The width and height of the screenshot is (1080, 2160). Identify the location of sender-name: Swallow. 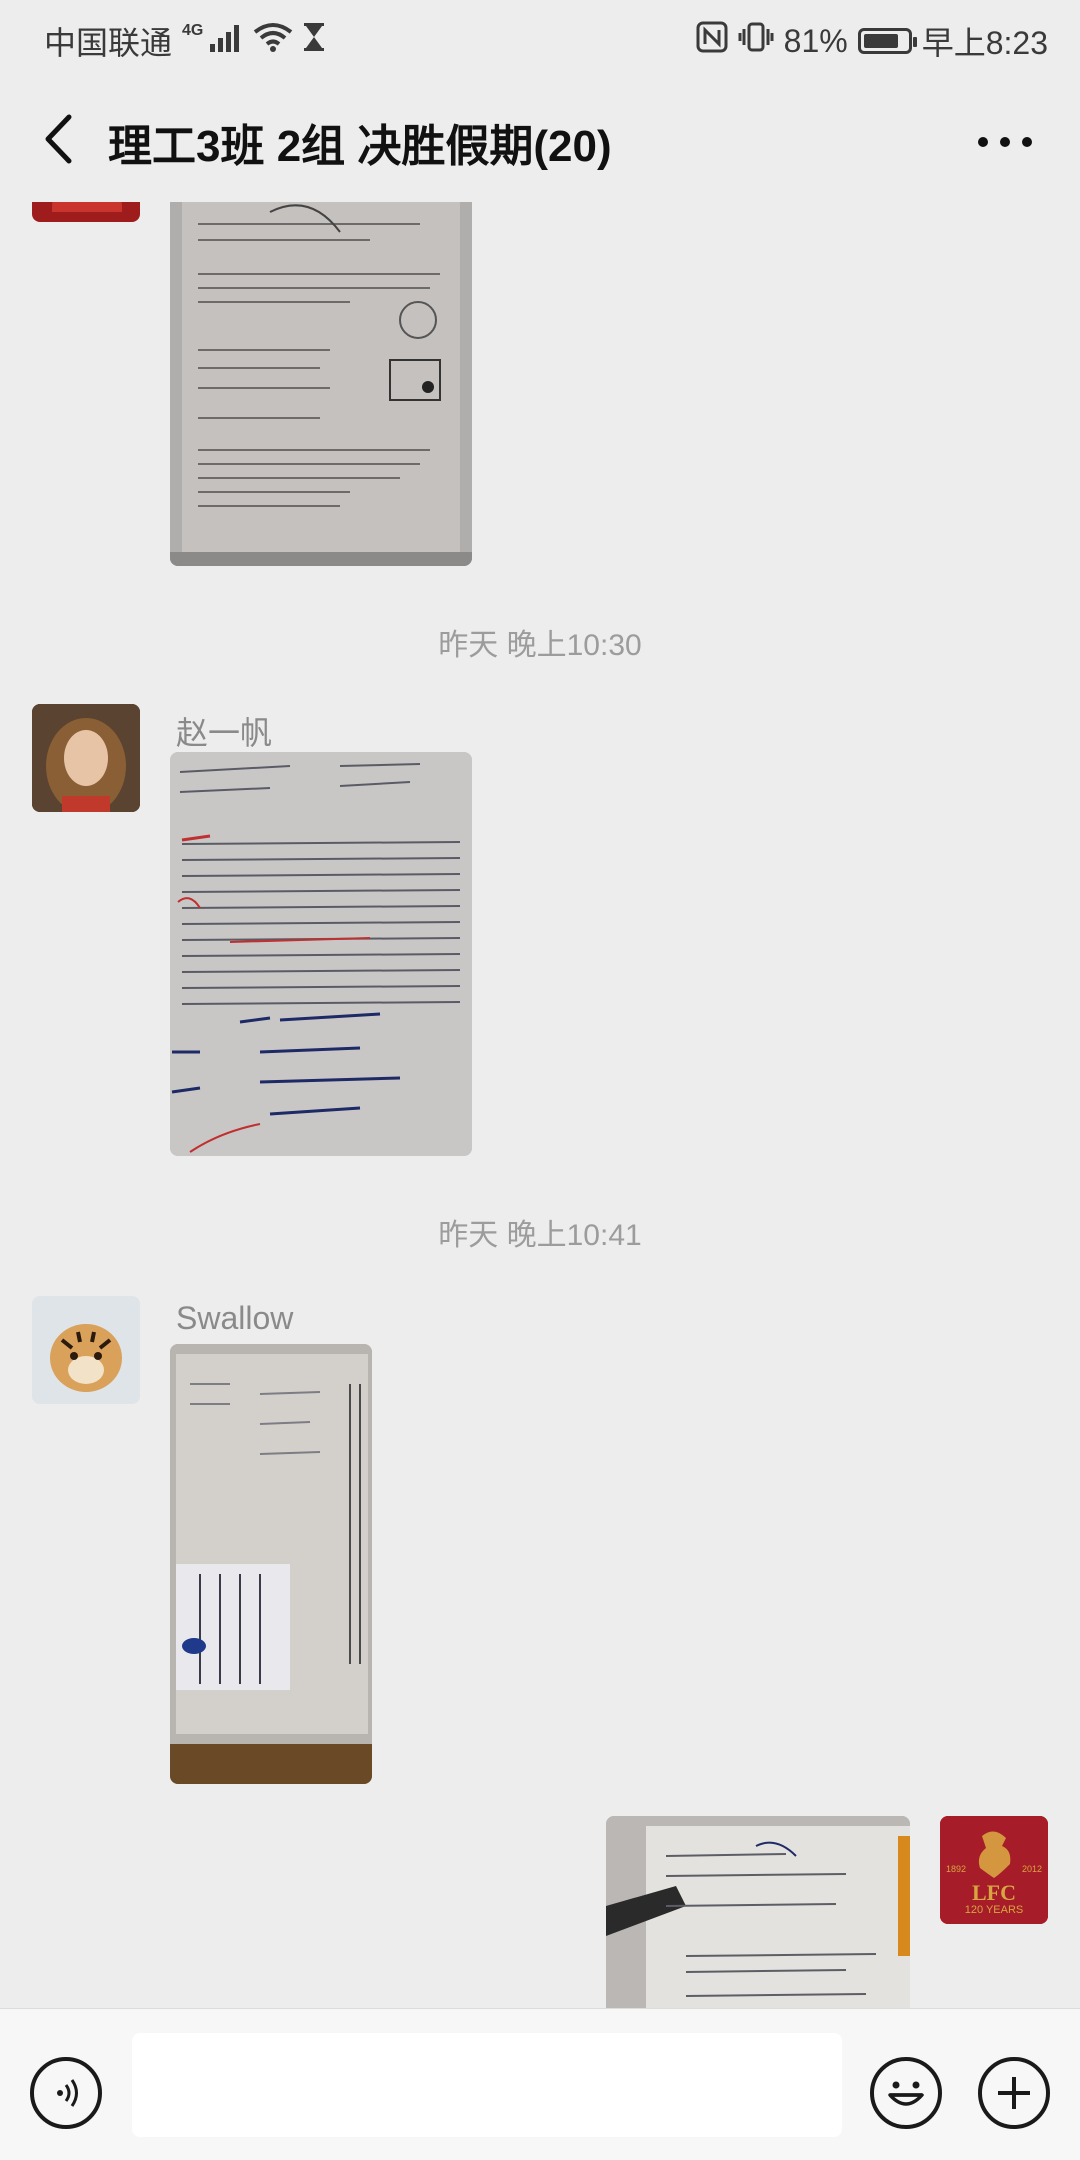
(235, 1318).